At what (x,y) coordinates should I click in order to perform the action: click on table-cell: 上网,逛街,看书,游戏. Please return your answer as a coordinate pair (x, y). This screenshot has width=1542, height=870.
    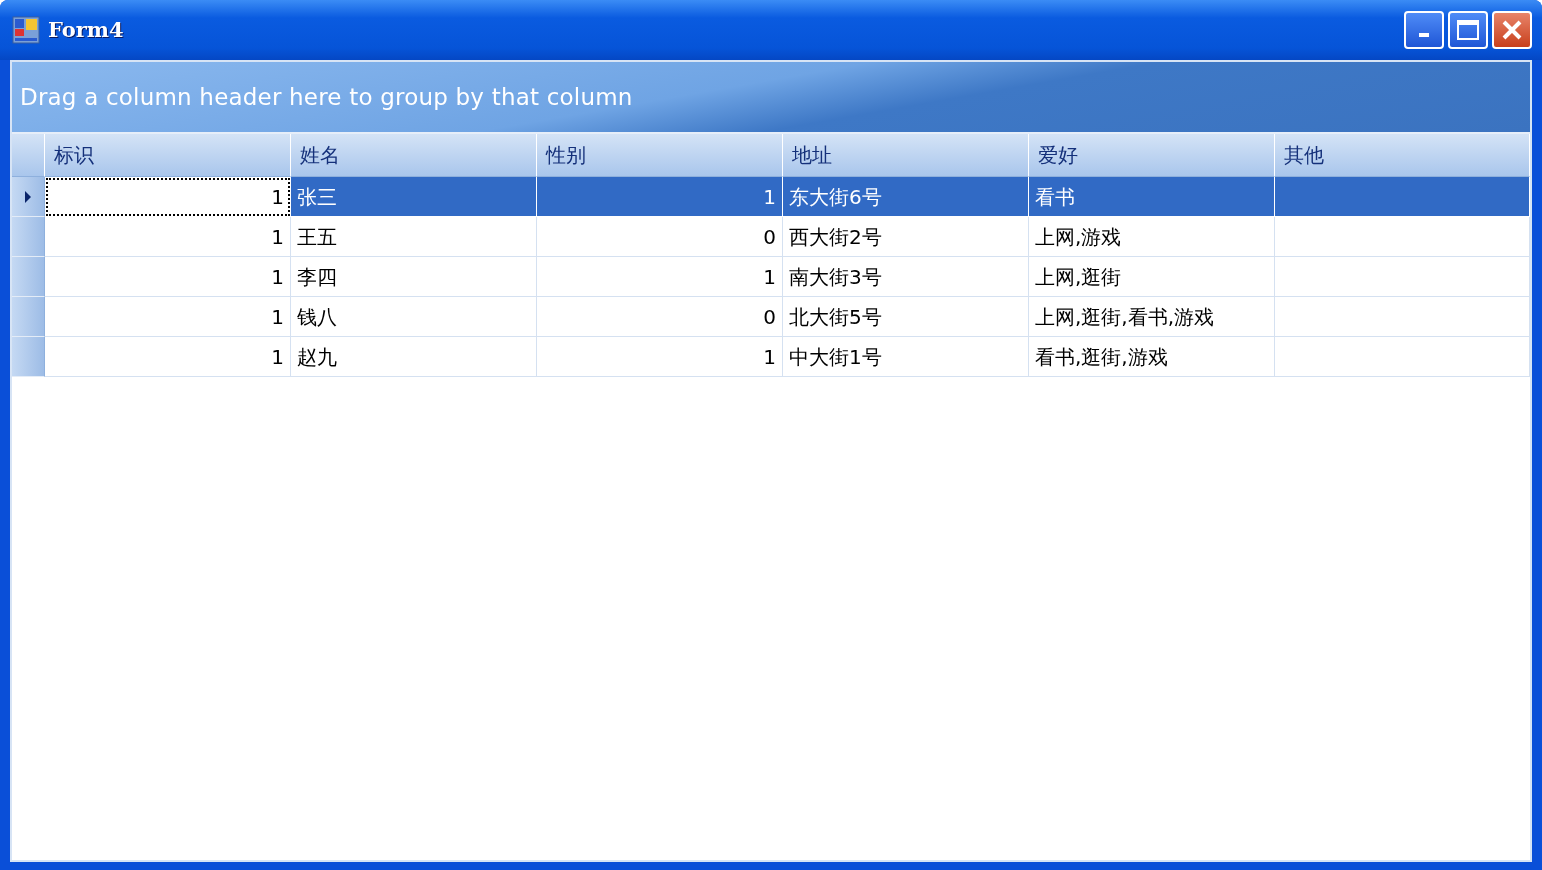
    Looking at the image, I should click on (1152, 317).